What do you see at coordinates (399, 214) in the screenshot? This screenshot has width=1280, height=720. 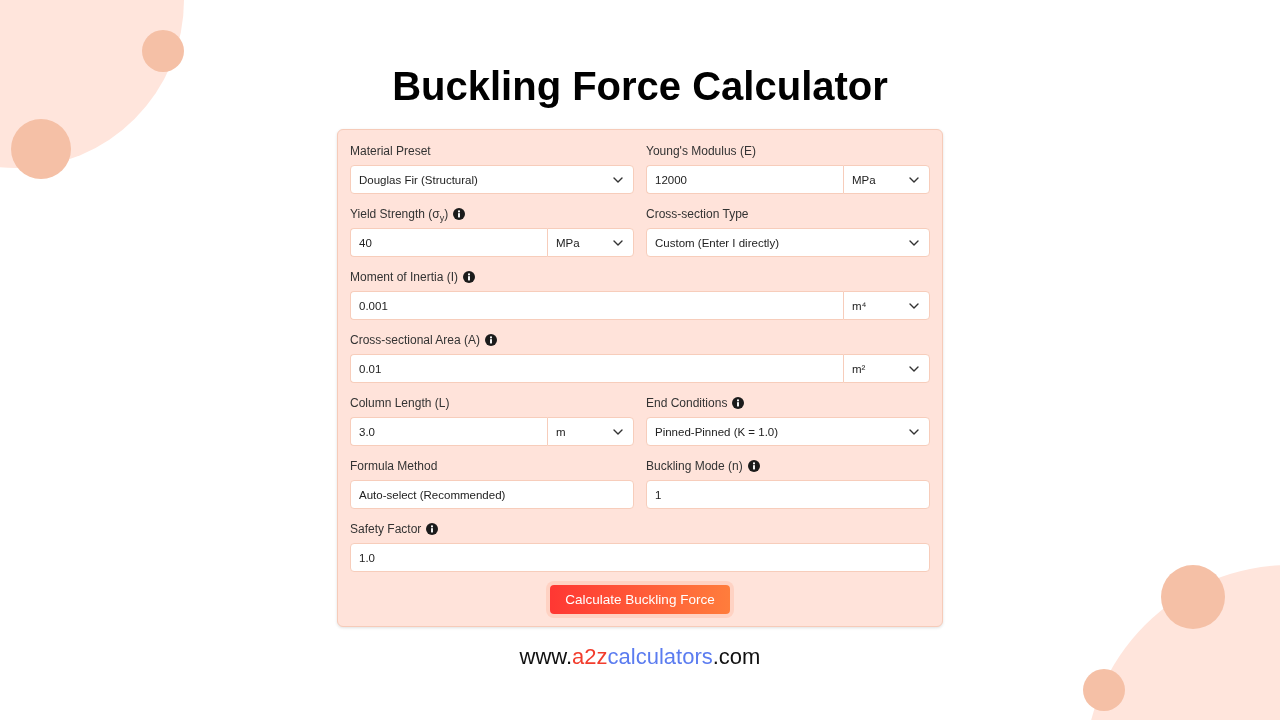 I see `field-label: Yield Strength (σ$_{y}$)` at bounding box center [399, 214].